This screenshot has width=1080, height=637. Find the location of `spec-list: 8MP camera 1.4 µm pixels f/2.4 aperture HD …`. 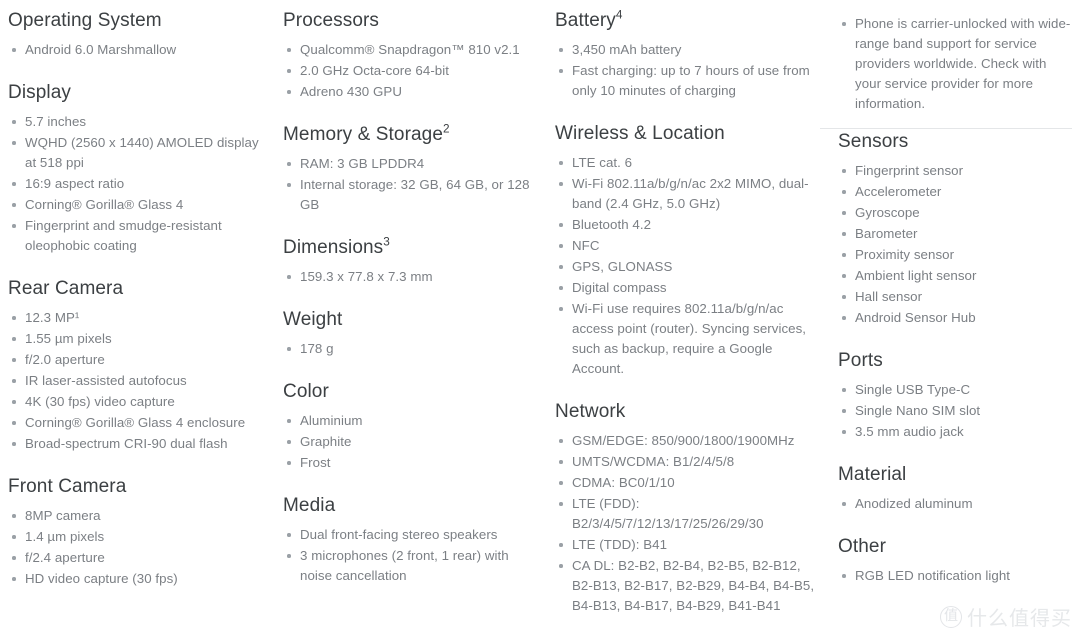

spec-list: 8MP camera 1.4 µm pixels f/2.4 aperture HD … is located at coordinates (139, 547).